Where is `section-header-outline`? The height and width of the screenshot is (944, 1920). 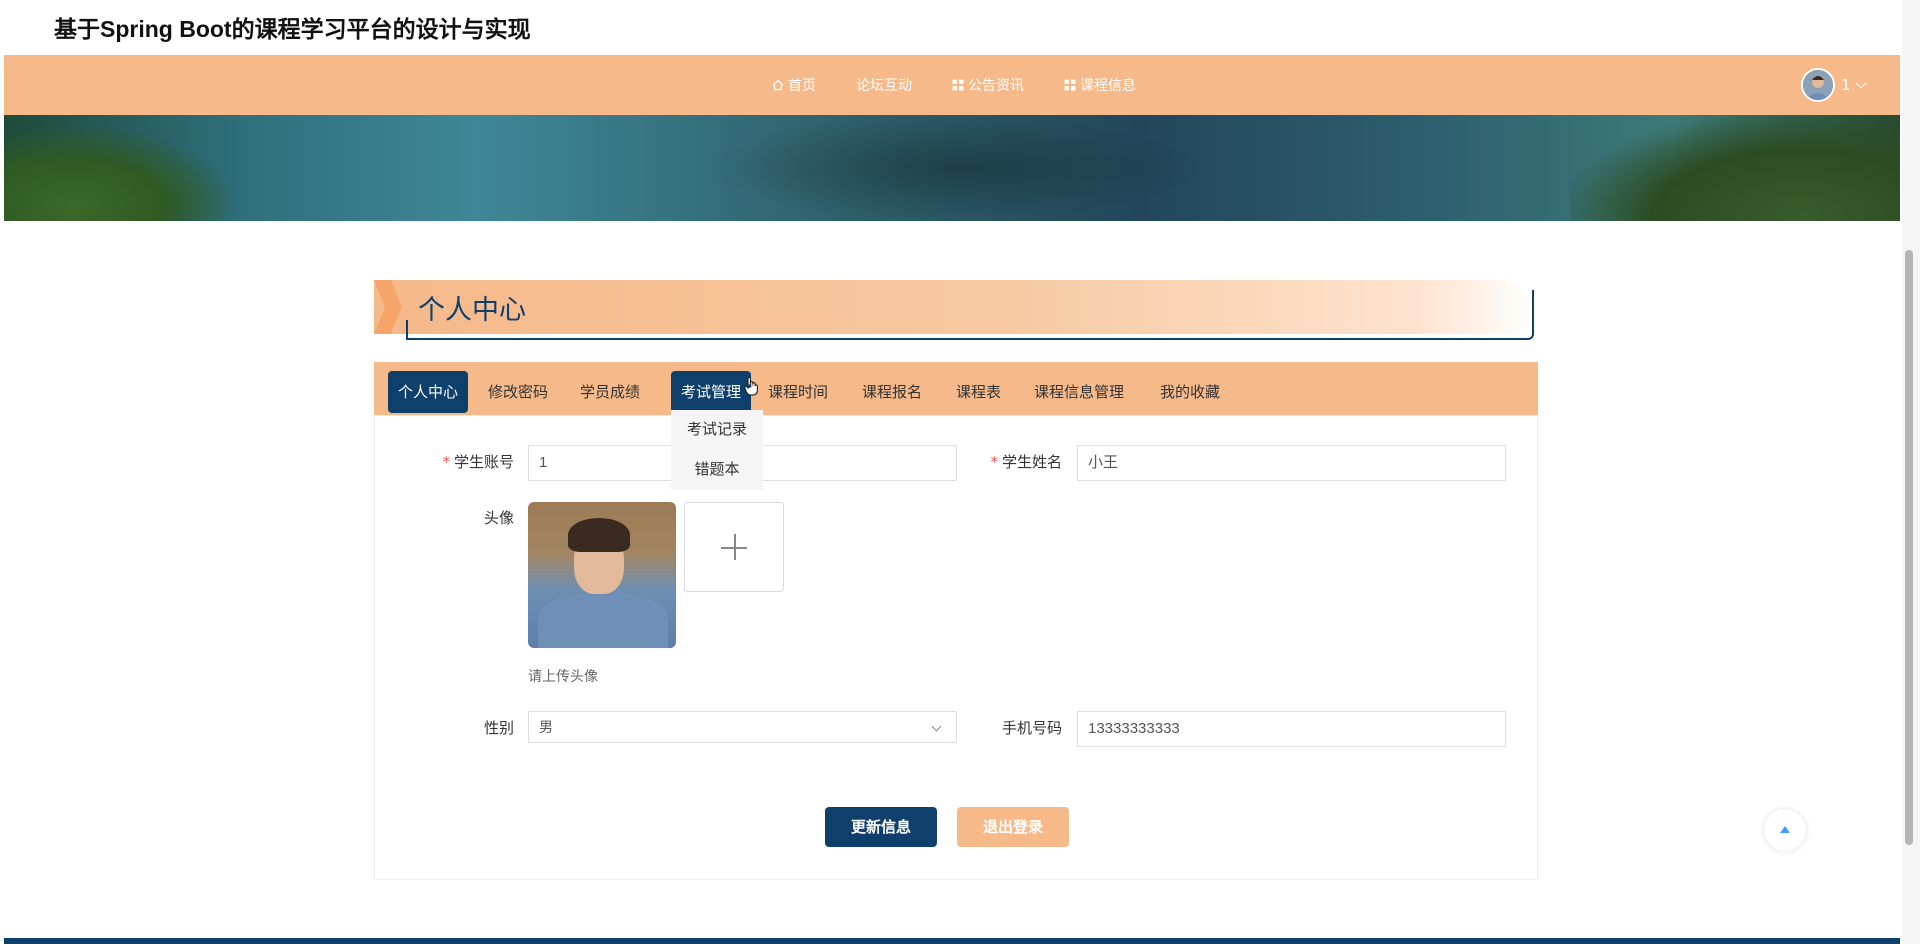
section-header-outline is located at coordinates (970, 315).